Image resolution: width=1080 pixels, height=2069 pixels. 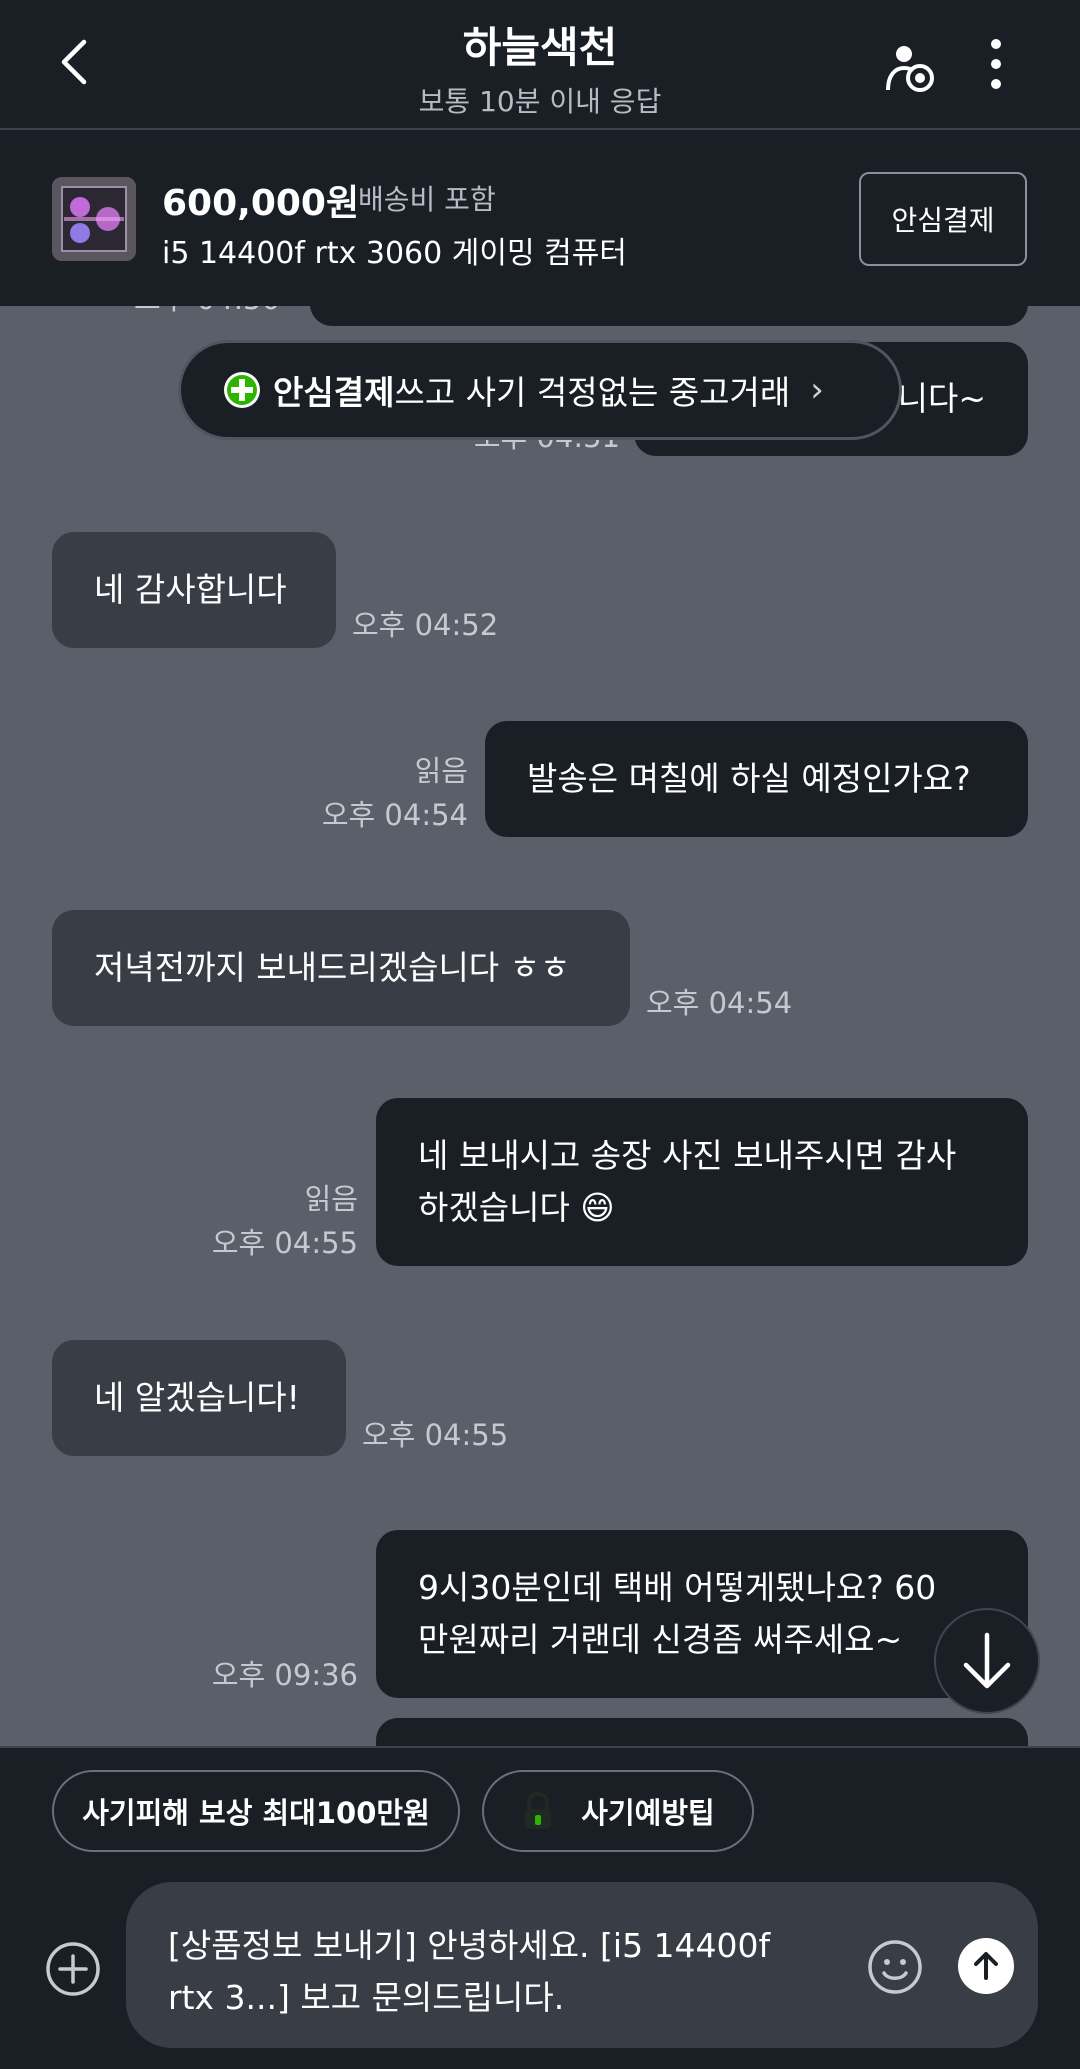 I want to click on message-text-line1: 네 보내시고 송장 사진 보내주시면 감사, so click(x=687, y=1155).